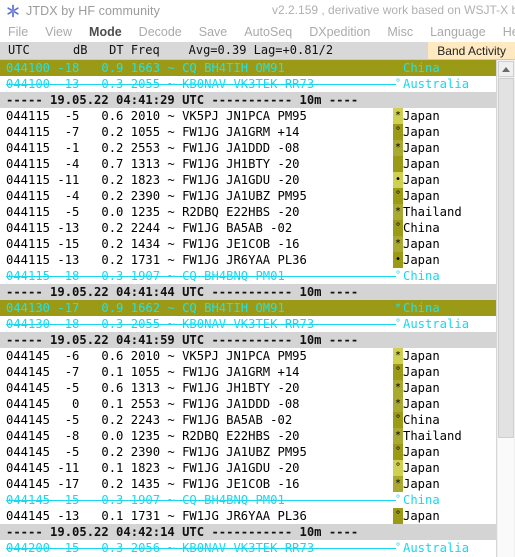 This screenshot has height=557, width=515. What do you see at coordinates (153, 372) in the screenshot?
I see `decode-text: 044145 -7 0.1 1055 ~ FW1JG JA1GRM +14` at bounding box center [153, 372].